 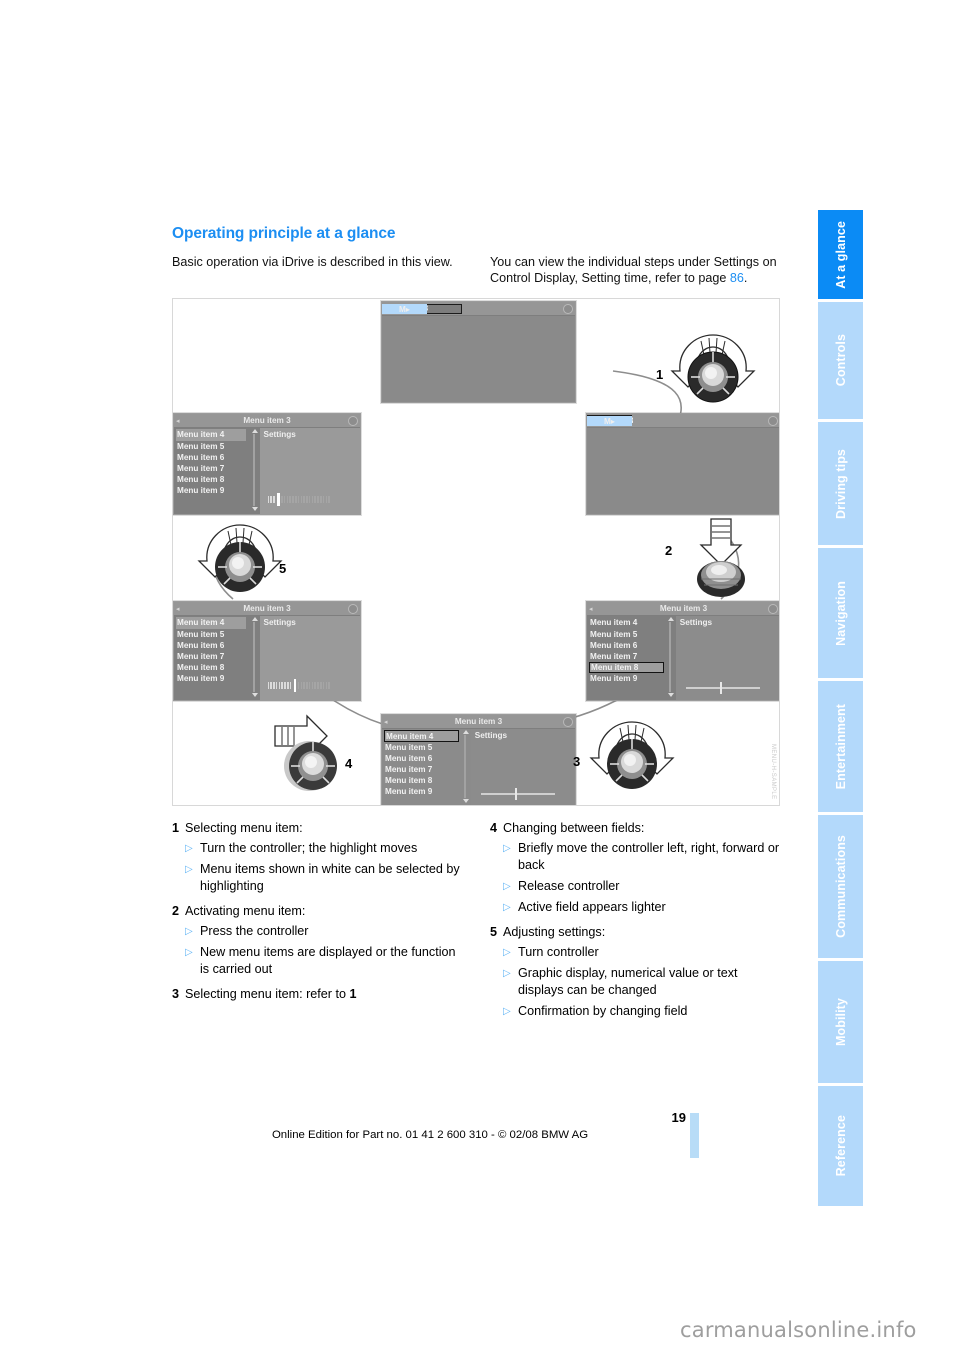 I want to click on bullet-item: ▷ Active field appears lighter, so click(x=635, y=907).